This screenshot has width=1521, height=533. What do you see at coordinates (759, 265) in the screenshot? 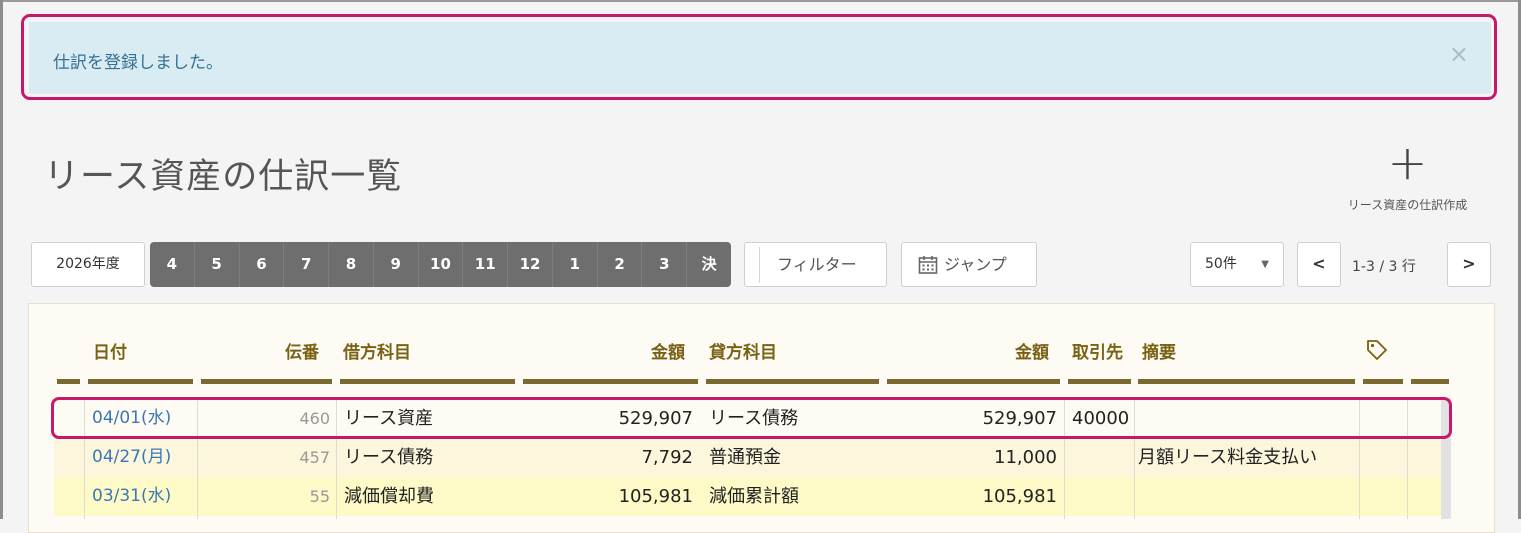
I see `filter-separator` at bounding box center [759, 265].